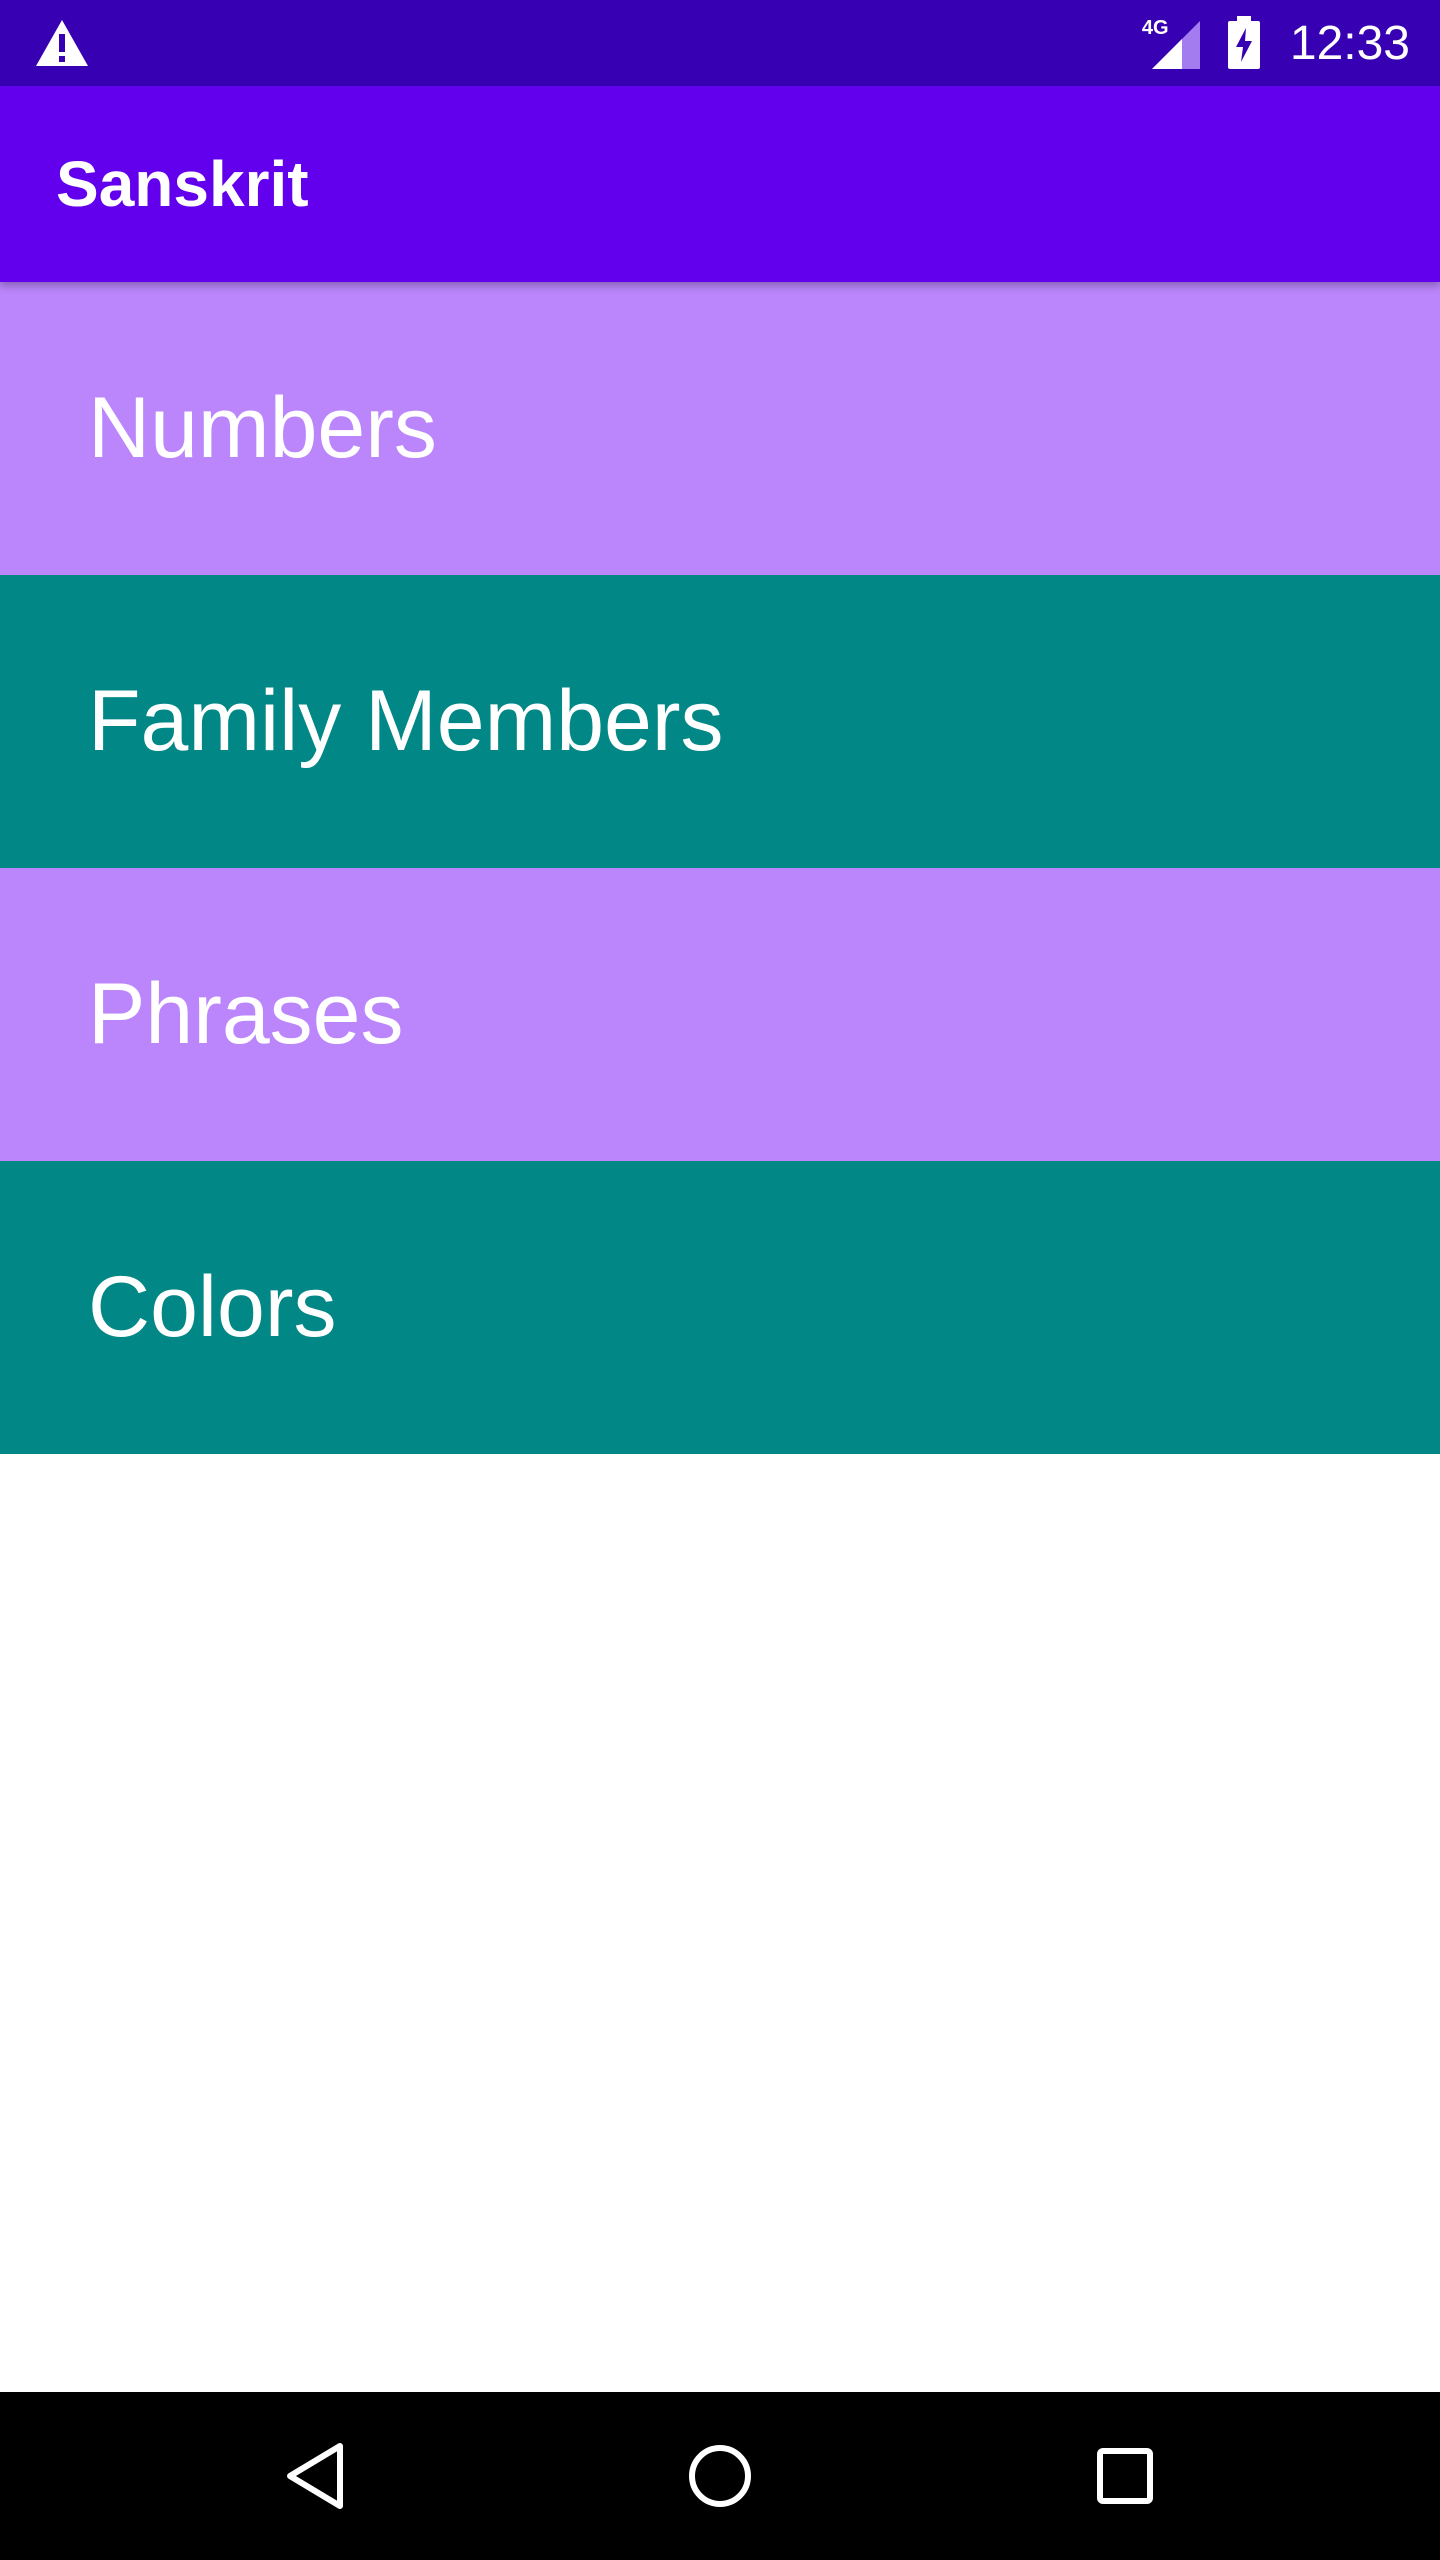 The width and height of the screenshot is (1440, 2560). I want to click on category-item-family-members: Family Members, so click(720, 721).